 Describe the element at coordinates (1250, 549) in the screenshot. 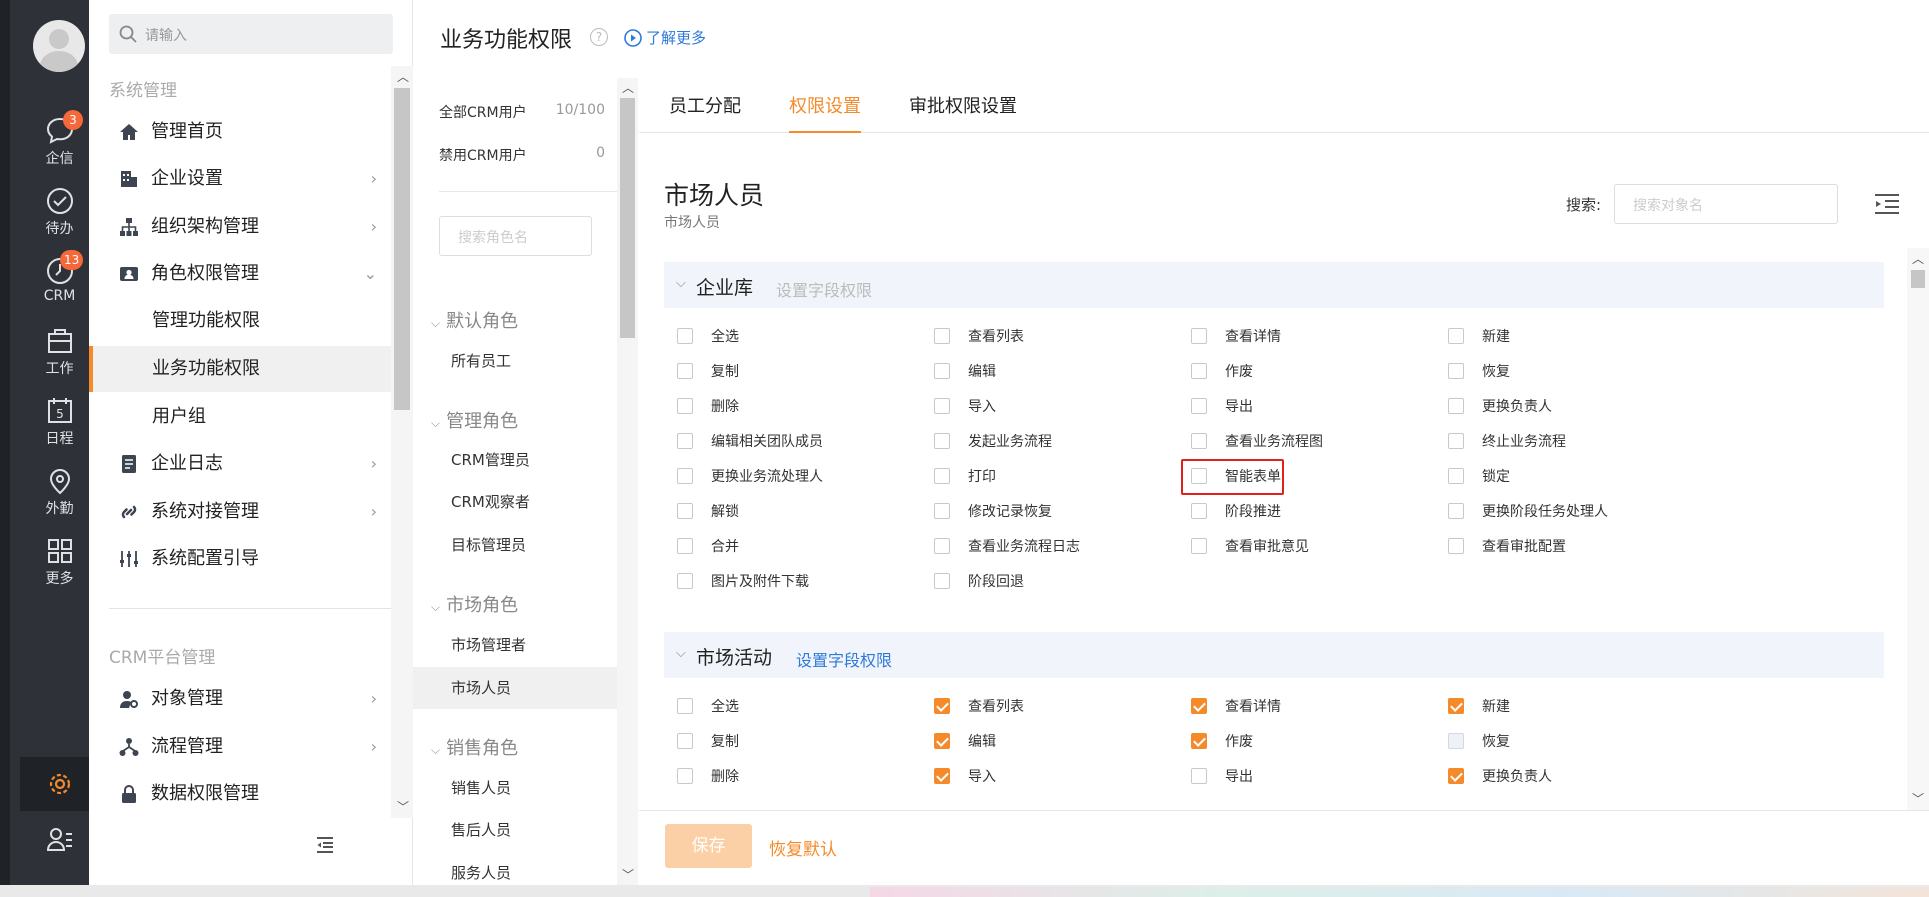

I see `permission-checkbox: 查看审批意见` at that location.